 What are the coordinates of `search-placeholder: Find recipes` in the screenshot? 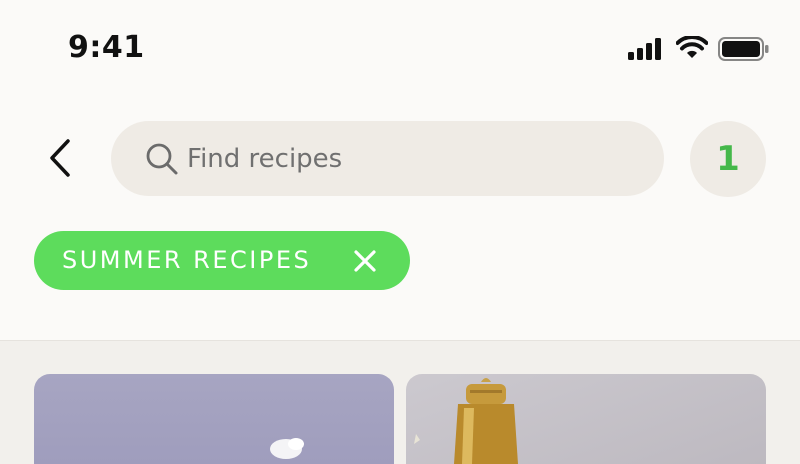 It's located at (265, 159).